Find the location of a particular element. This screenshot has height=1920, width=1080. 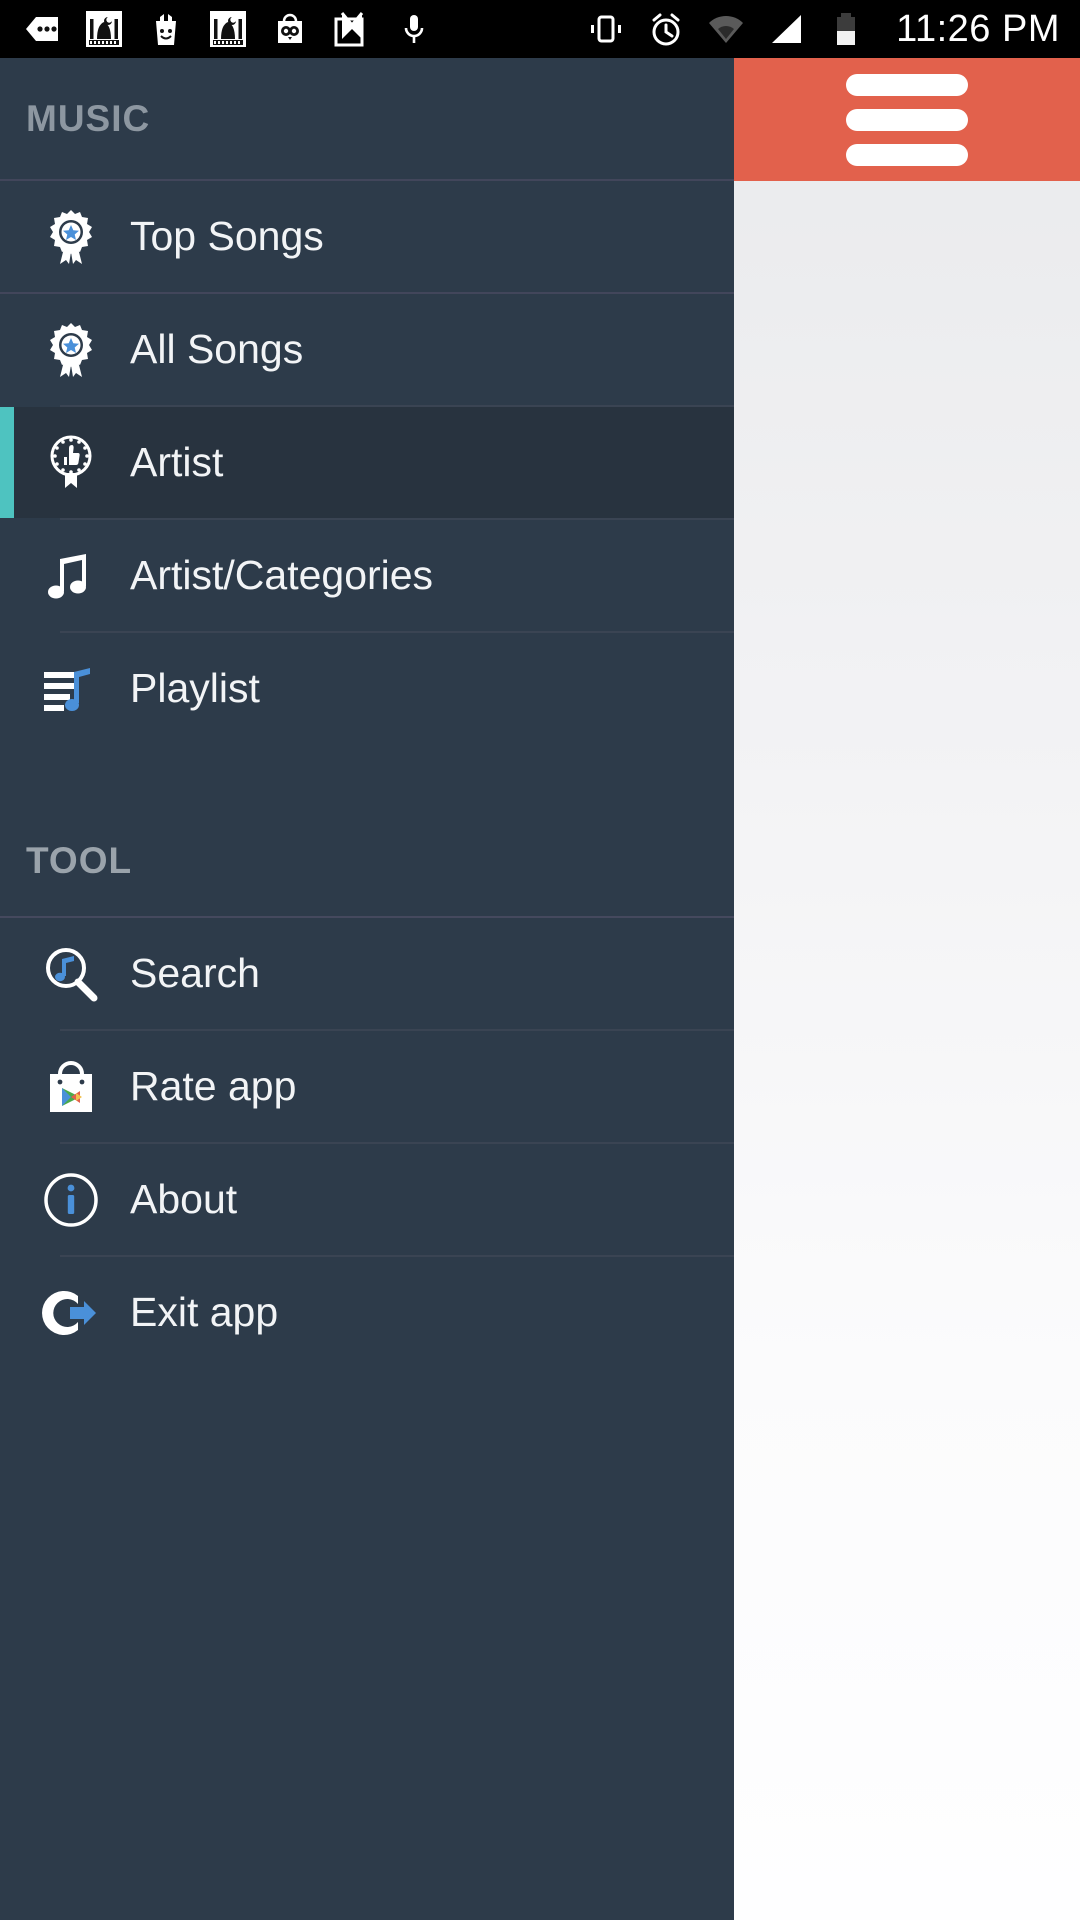

exit-arrow-icon is located at coordinates (69, 1312).